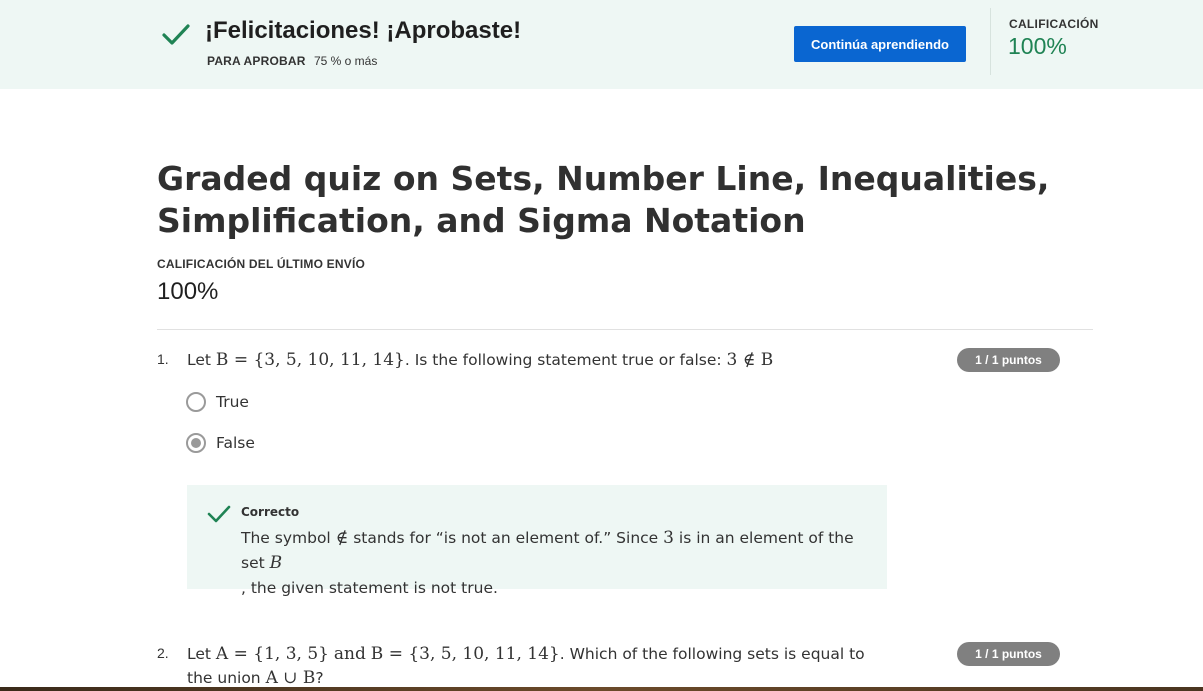  I want to click on math-expression: ∉, so click(342, 538).